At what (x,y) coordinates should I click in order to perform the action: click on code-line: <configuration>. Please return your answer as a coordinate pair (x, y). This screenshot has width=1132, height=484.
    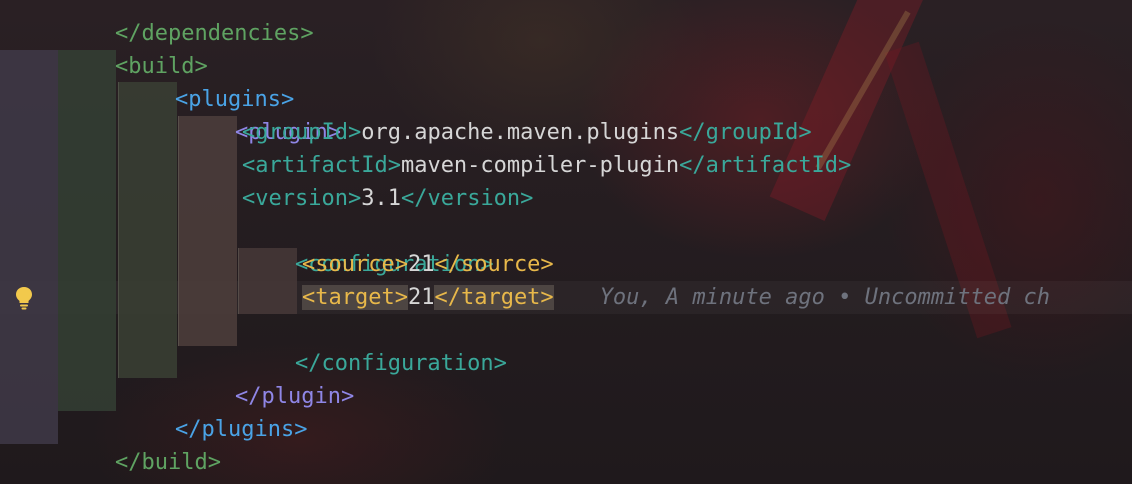
    Looking at the image, I should click on (368, 246).